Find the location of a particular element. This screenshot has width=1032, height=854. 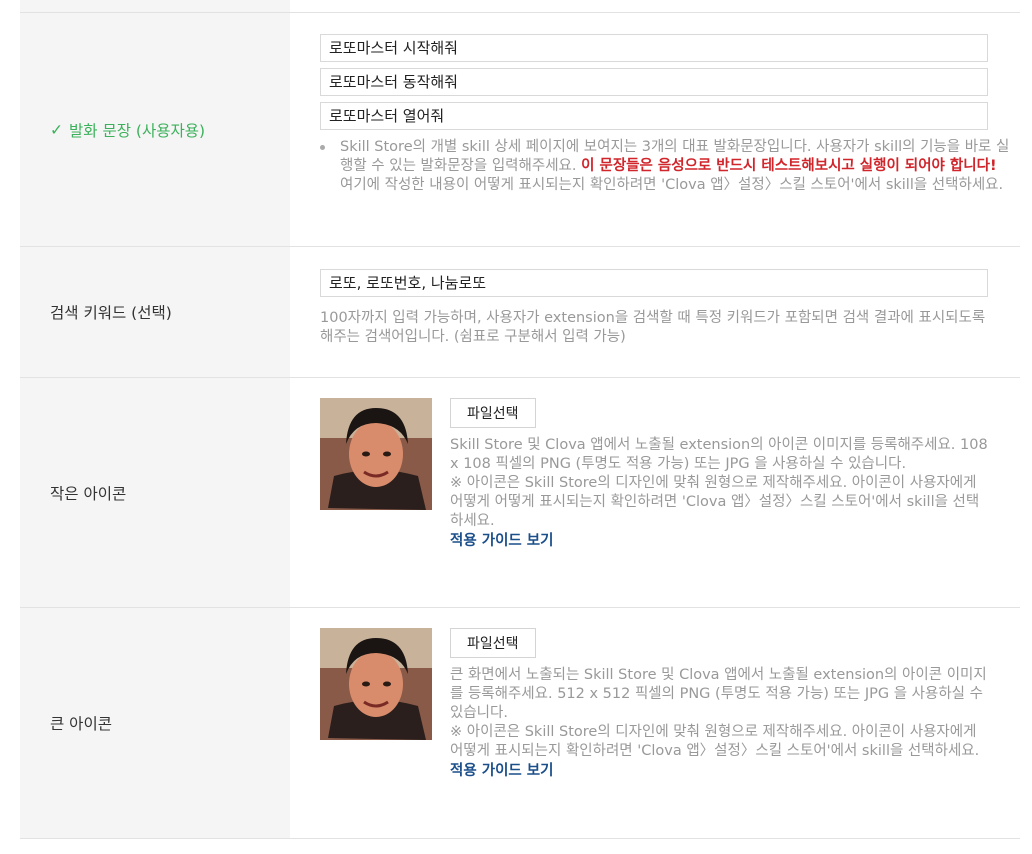

utterance-input-3: 로또마스터 열어줘 is located at coordinates (654, 116).